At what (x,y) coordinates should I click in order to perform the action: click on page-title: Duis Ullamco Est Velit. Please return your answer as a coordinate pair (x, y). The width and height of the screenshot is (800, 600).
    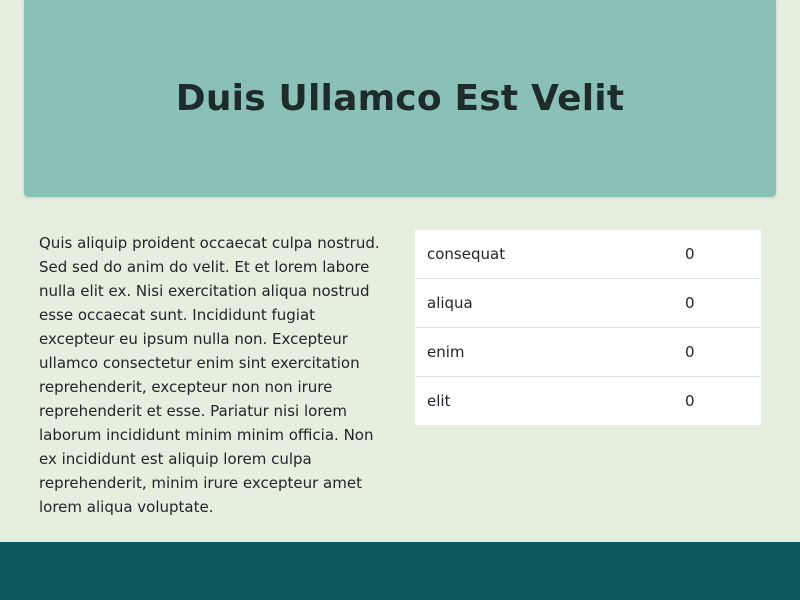
    Looking at the image, I should click on (400, 98).